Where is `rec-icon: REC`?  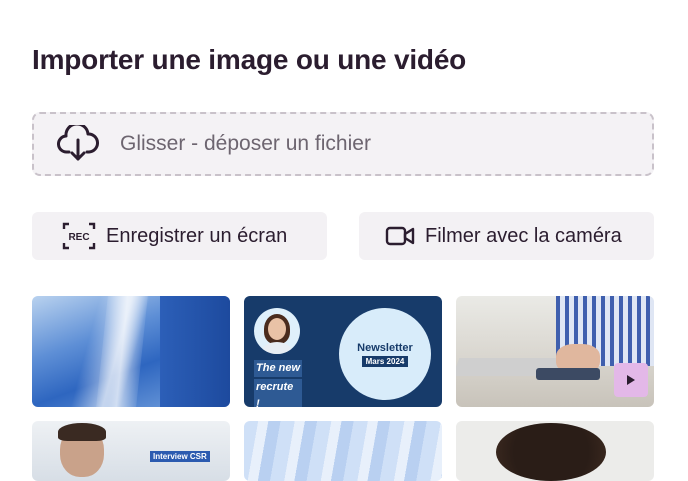 rec-icon: REC is located at coordinates (79, 236).